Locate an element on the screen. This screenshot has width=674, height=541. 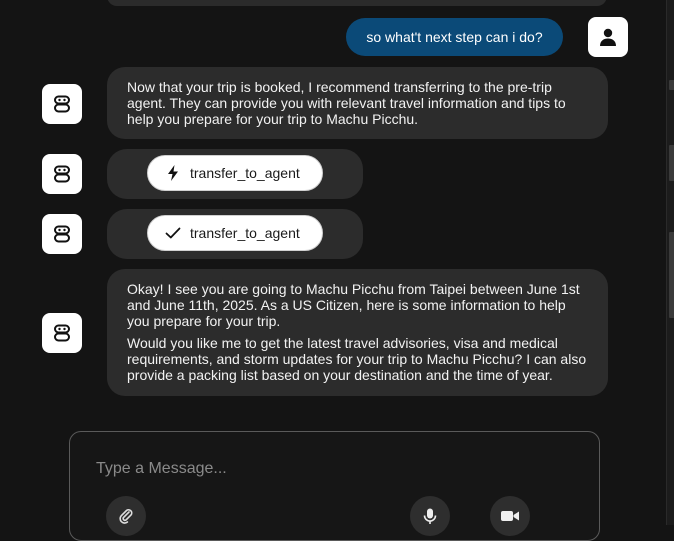
user-avatar is located at coordinates (608, 37).